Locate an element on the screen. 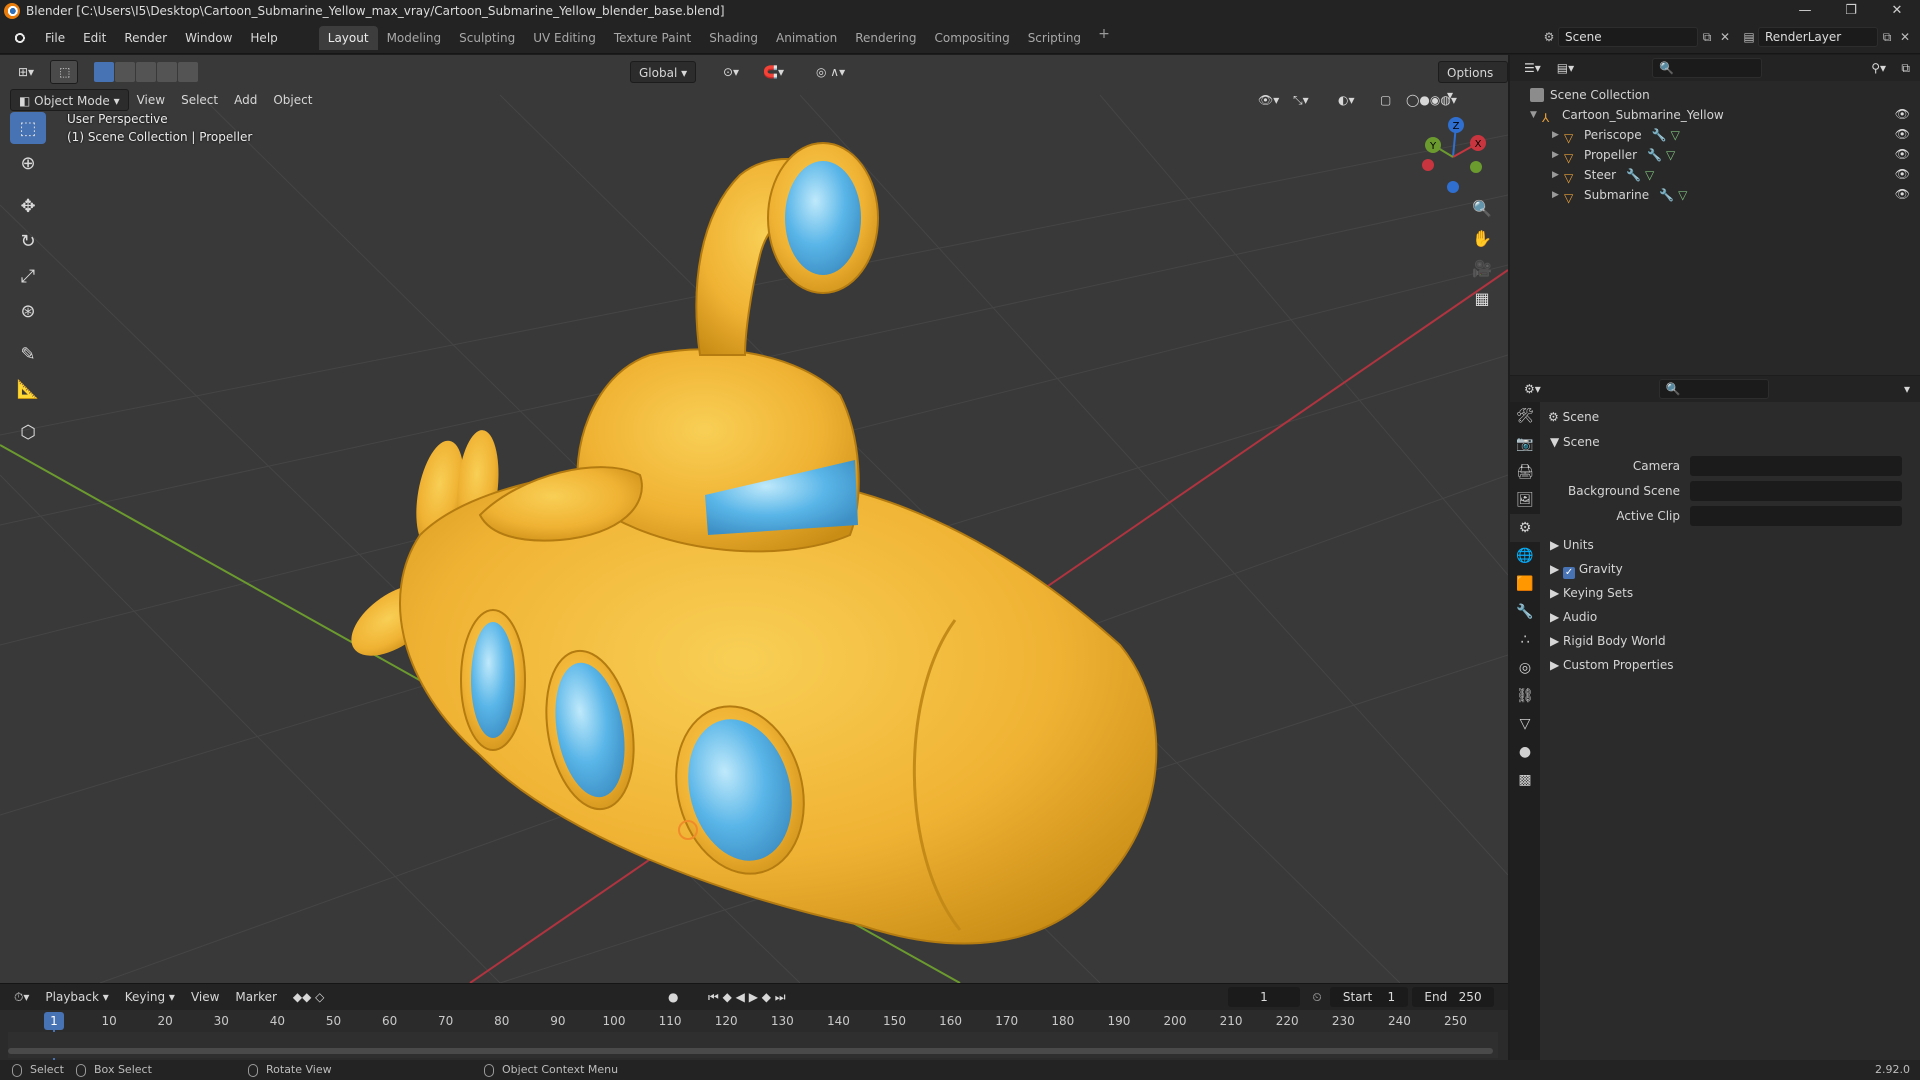 This screenshot has width=1920, height=1080. properties-editor-type-icon: ⚙▾ is located at coordinates (1532, 389).